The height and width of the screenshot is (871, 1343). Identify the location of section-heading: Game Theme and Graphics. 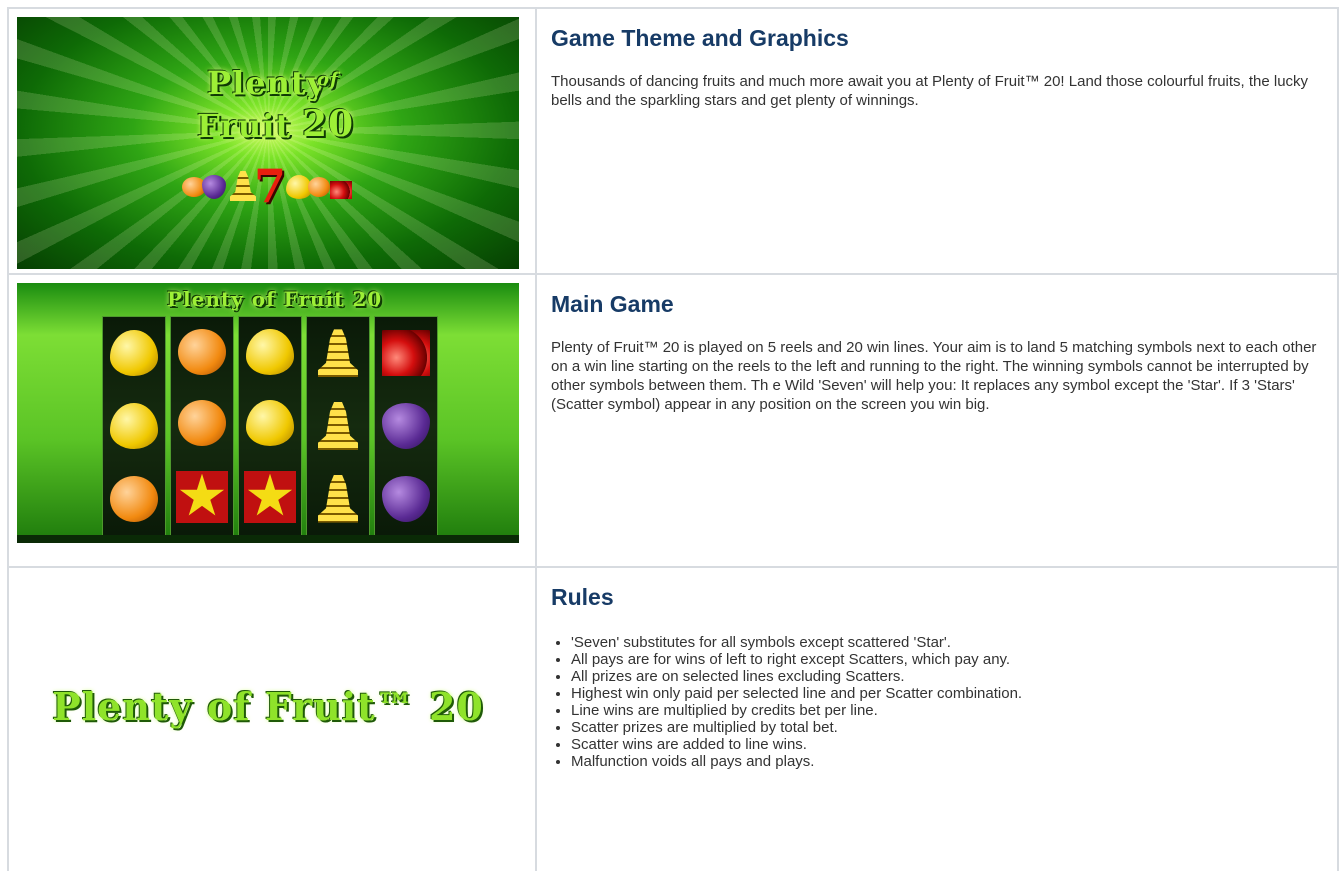
(700, 38).